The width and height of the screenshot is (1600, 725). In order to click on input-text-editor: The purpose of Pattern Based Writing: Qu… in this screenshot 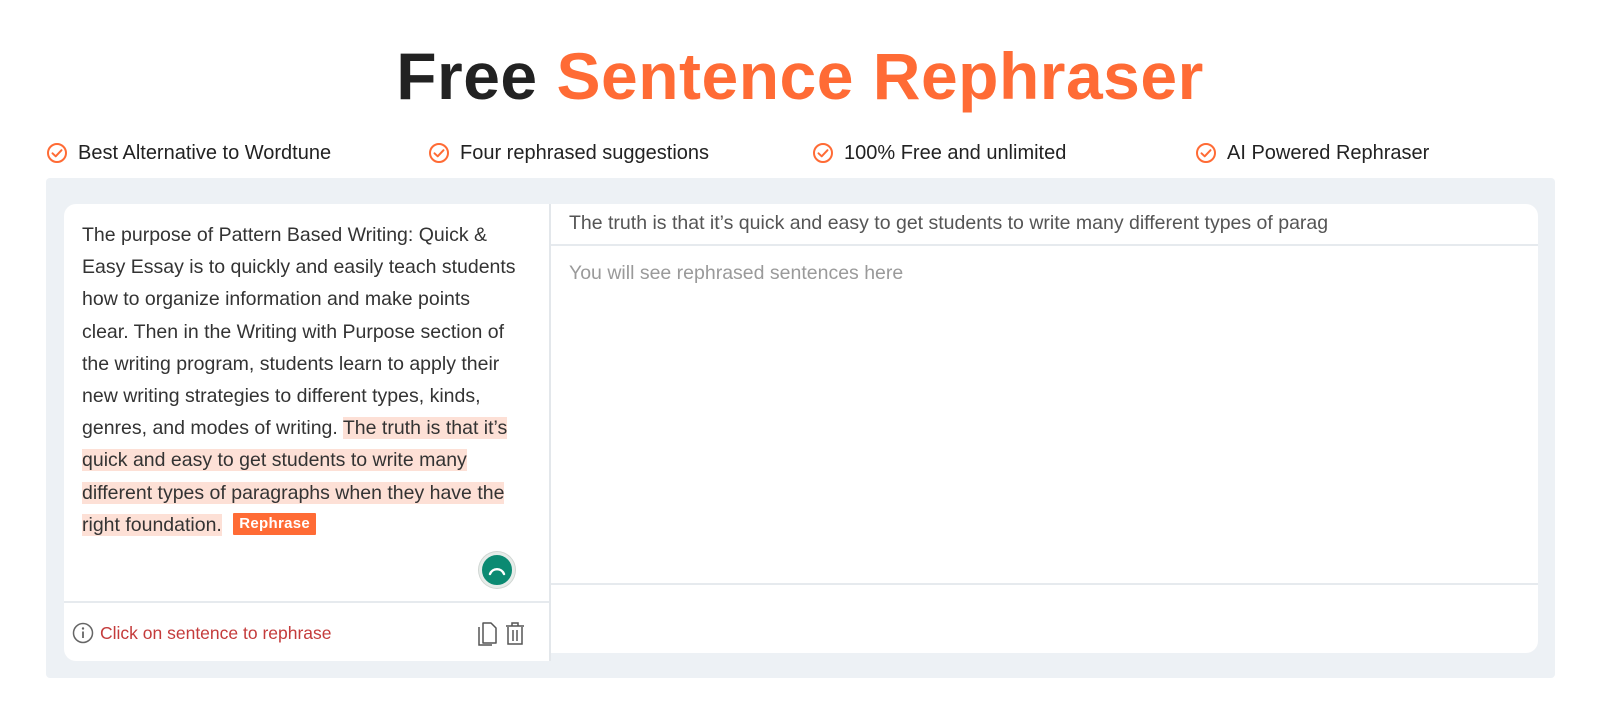, I will do `click(302, 380)`.